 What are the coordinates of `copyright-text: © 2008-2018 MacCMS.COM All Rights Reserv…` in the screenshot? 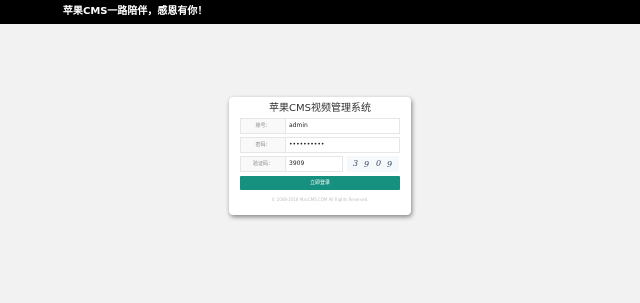 It's located at (320, 199).